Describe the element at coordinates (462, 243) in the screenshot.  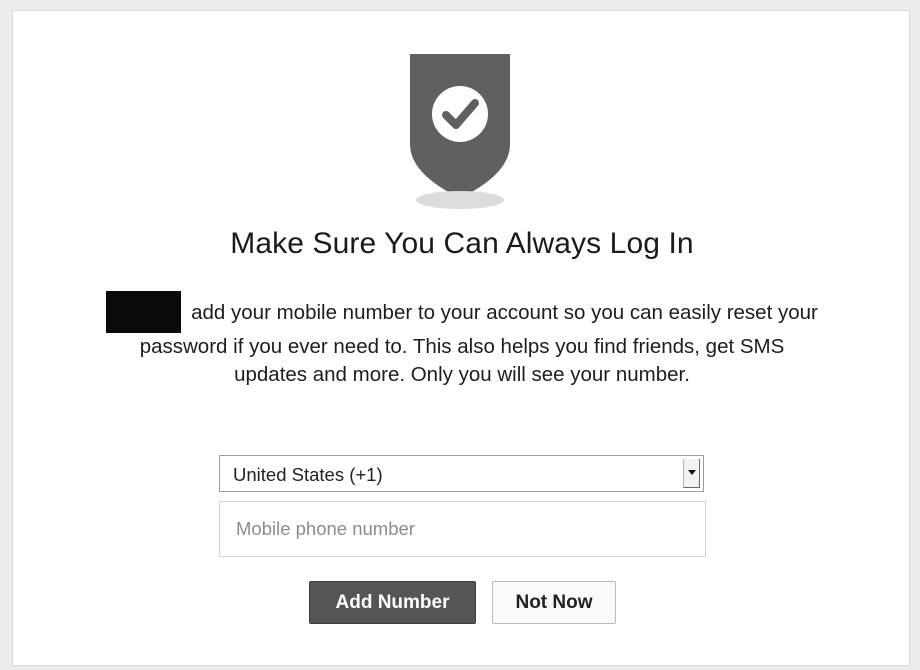
I see `dialog-title: Make Sure You Can Always Log In` at that location.